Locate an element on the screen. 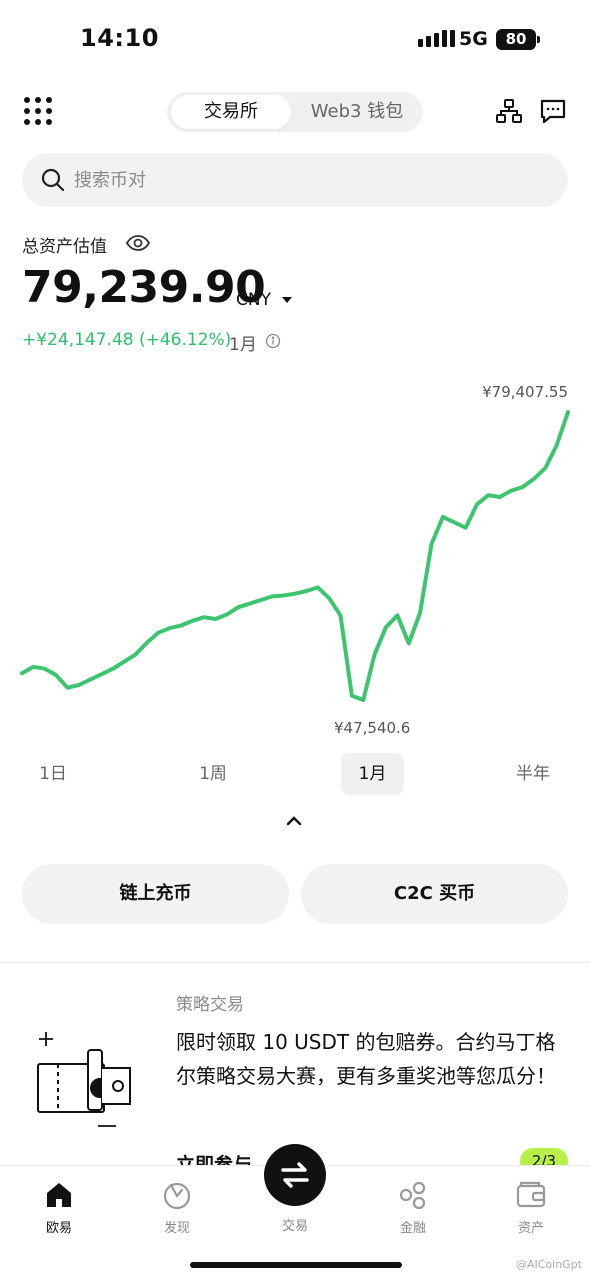  nav-okx-home: 欧易 is located at coordinates (59, 1207).